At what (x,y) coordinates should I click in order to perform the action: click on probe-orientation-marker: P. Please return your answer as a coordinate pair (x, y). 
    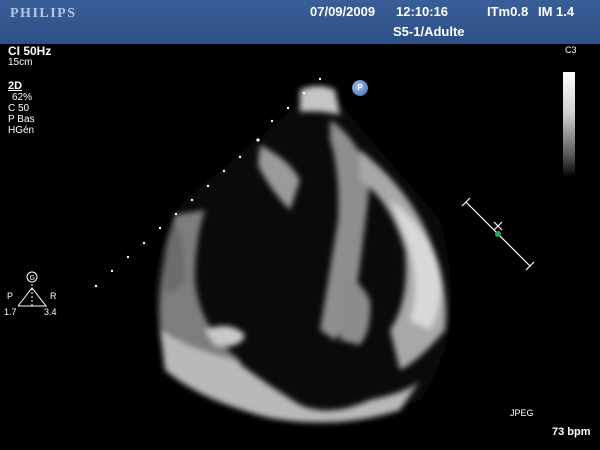
    Looking at the image, I should click on (360, 88).